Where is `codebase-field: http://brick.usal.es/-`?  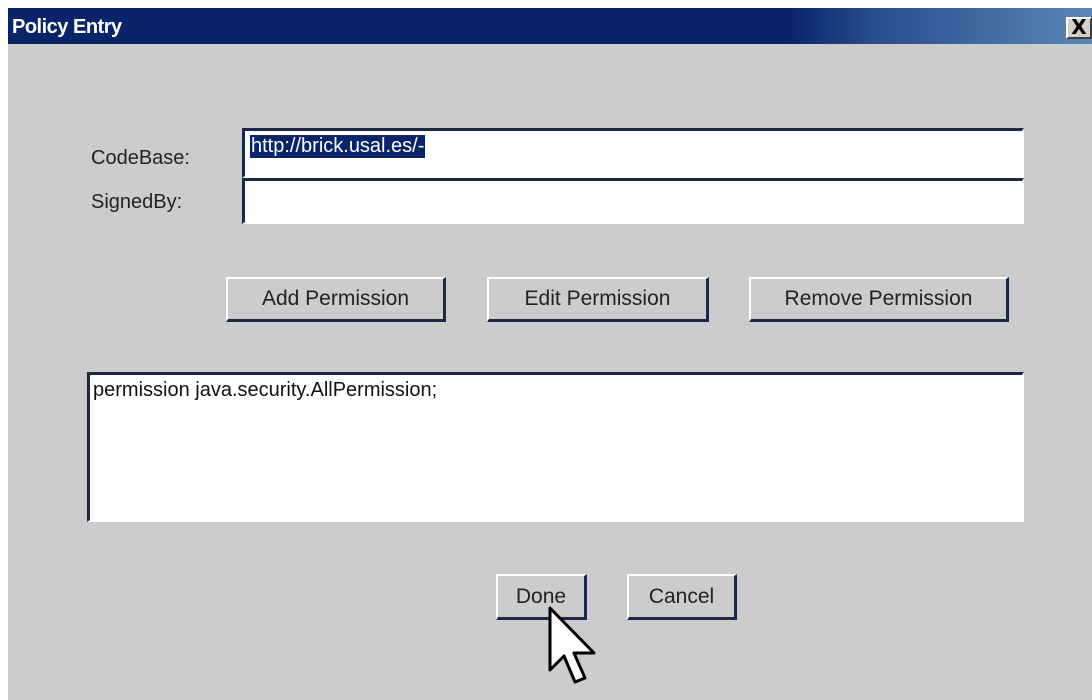
codebase-field: http://brick.usal.es/- is located at coordinates (633, 153).